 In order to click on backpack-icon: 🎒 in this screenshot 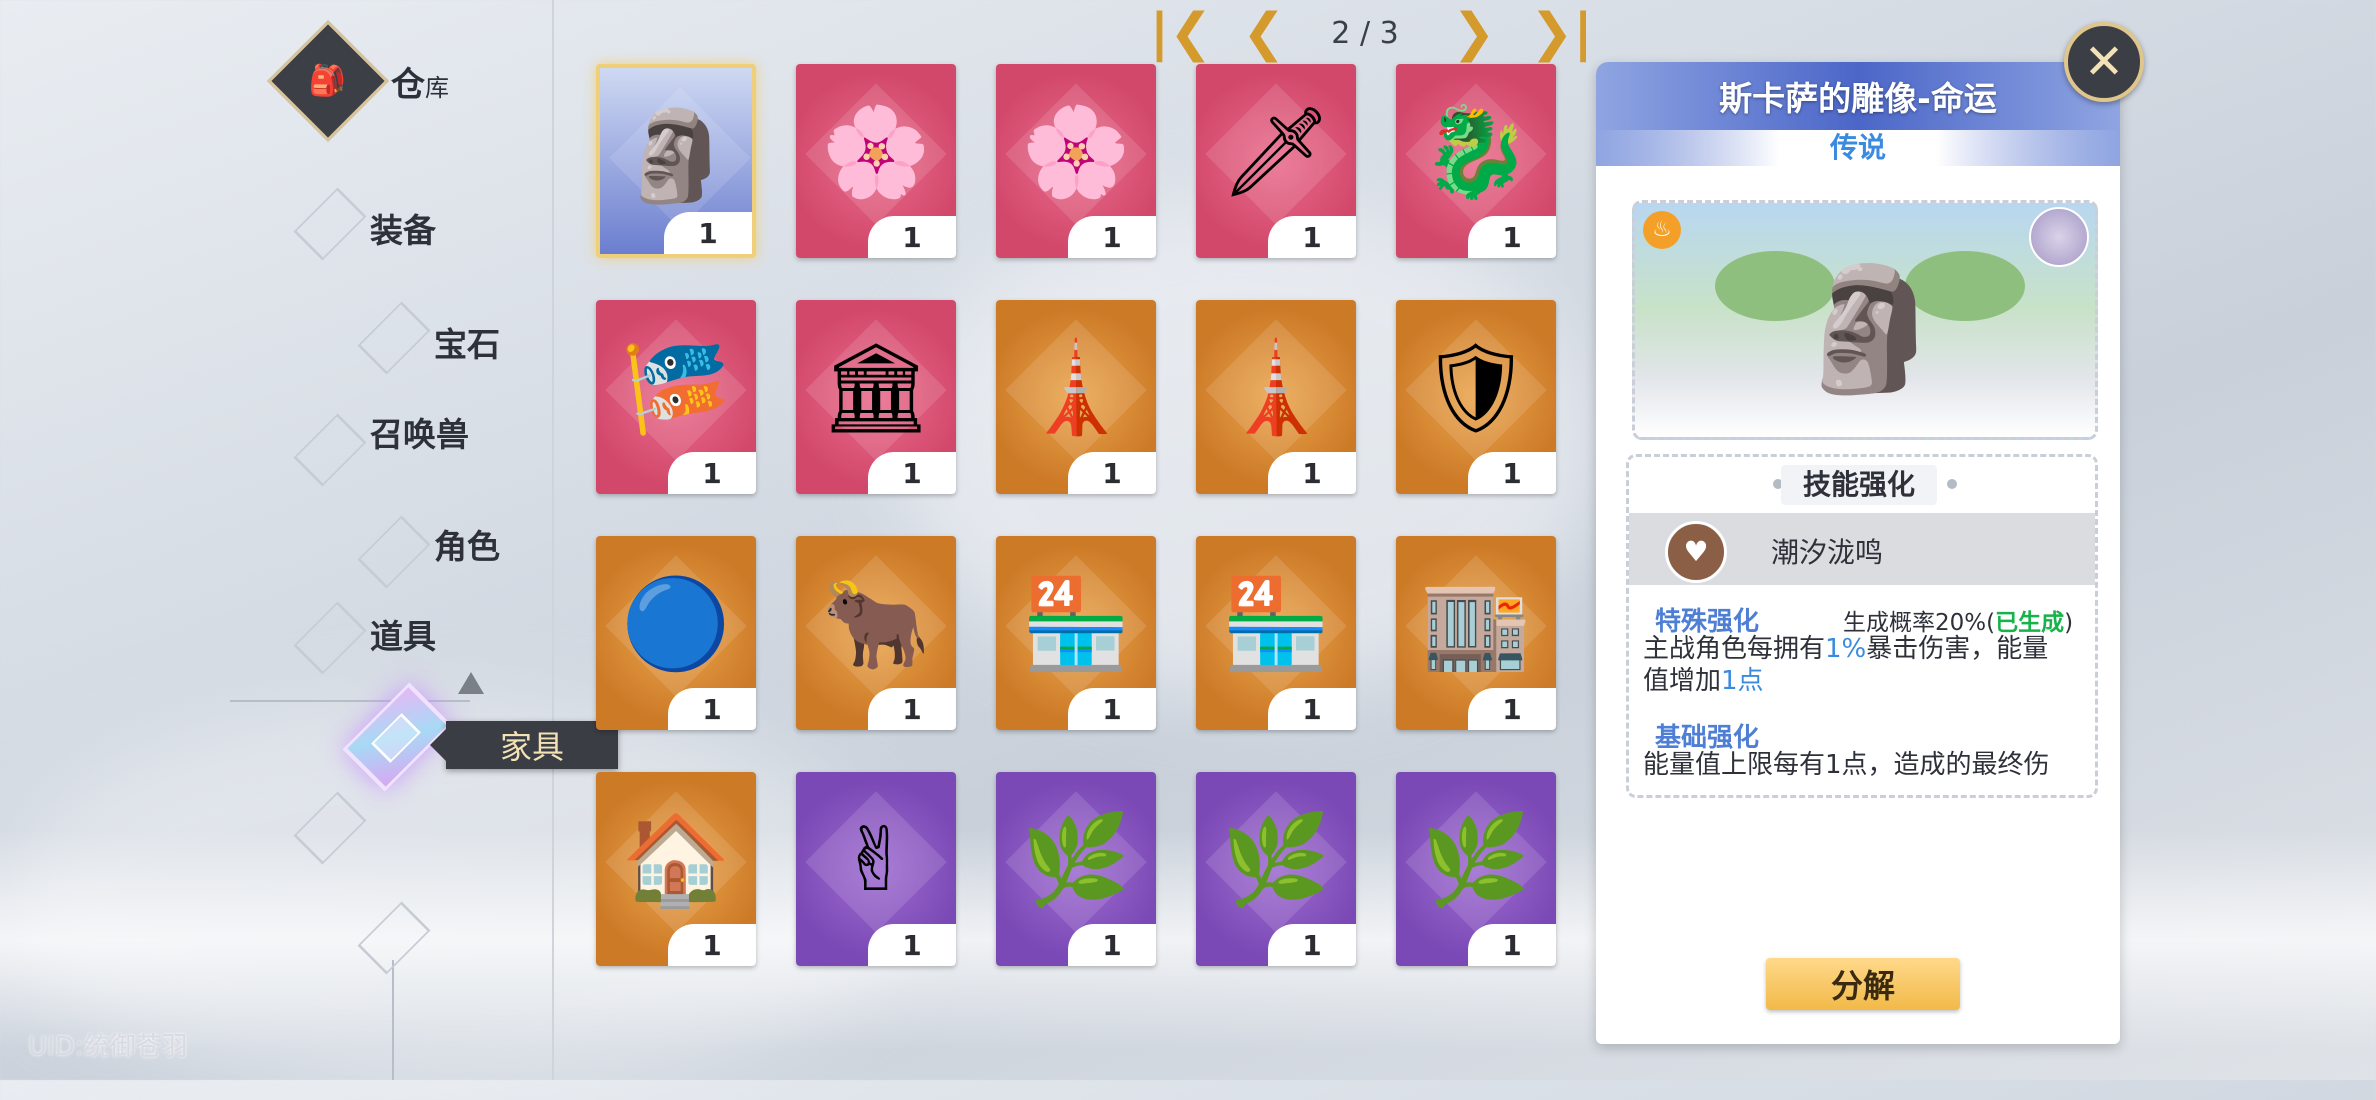, I will do `click(328, 81)`.